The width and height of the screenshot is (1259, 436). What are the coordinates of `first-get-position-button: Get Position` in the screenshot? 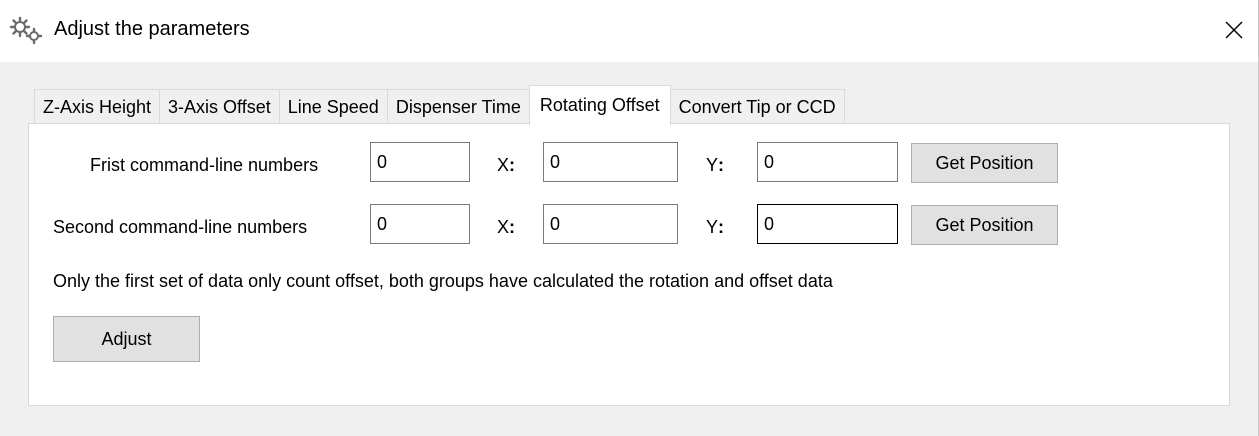 It's located at (984, 163).